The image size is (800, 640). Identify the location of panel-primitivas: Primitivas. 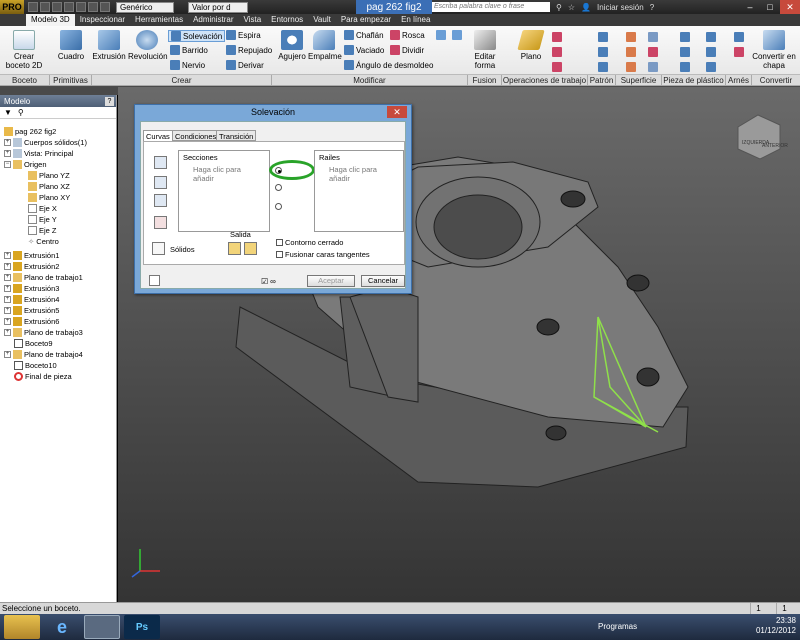
(71, 80).